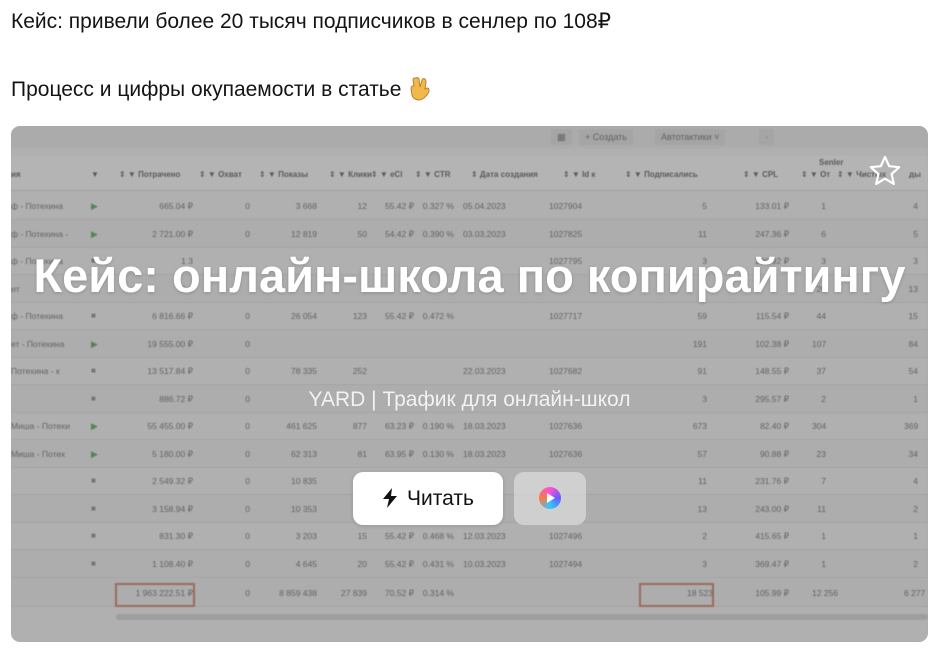 Image resolution: width=932 pixels, height=652 pixels. I want to click on rock-on-hand-icon, so click(420, 89).